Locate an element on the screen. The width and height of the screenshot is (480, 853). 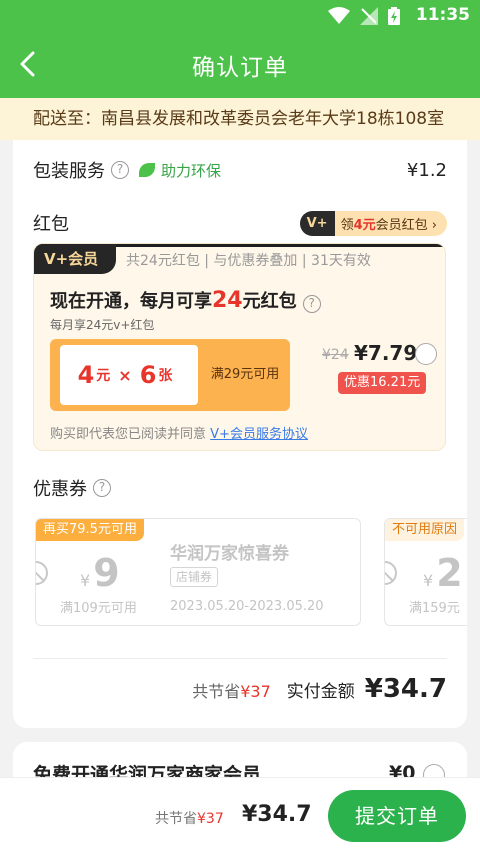
claim-vip-red-packet-button: V+ 领 4元 会员红包 › is located at coordinates (373, 223).